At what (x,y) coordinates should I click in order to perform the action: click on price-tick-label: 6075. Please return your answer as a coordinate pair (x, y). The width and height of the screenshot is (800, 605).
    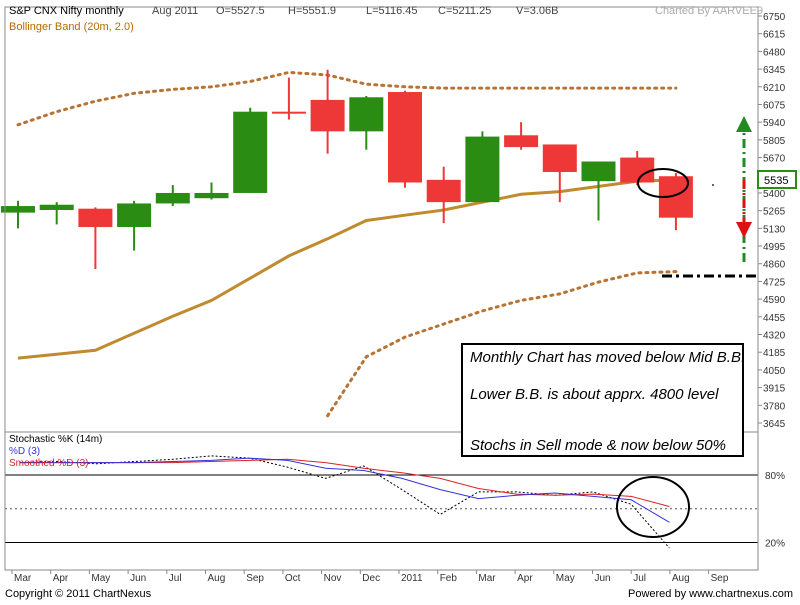
    Looking at the image, I should click on (774, 105).